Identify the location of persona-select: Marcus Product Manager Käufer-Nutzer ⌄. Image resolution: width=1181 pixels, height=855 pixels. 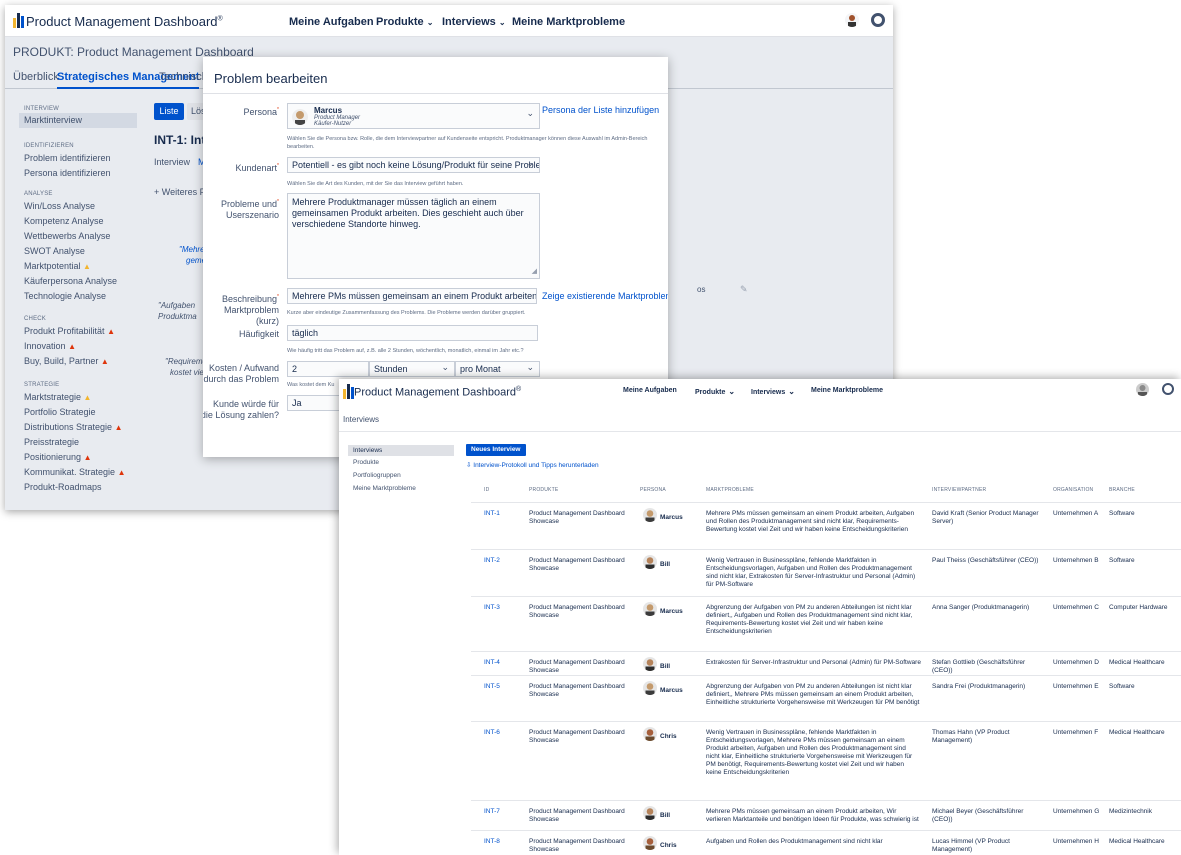
(413, 116).